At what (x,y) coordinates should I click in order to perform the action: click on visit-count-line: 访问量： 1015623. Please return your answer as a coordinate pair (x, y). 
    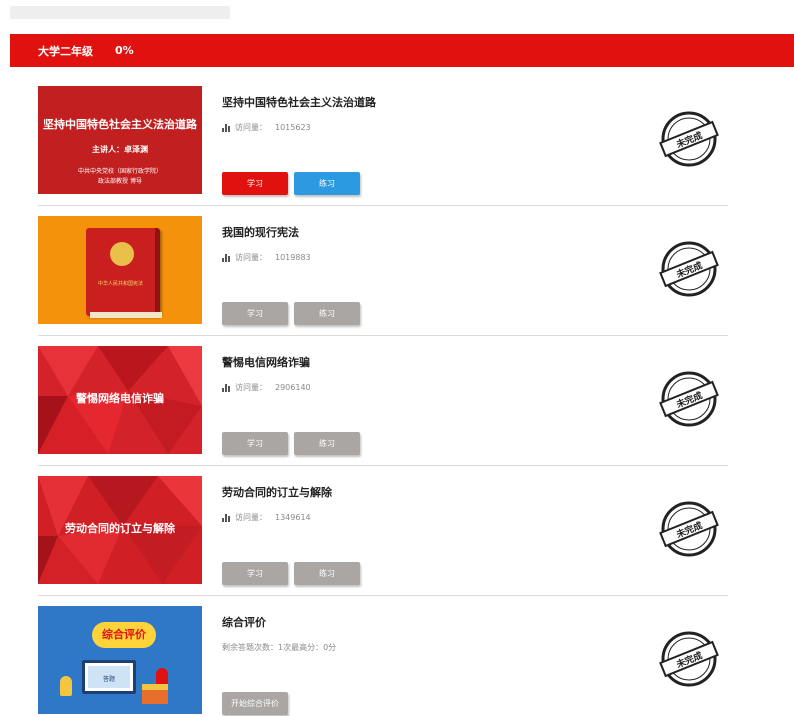
    Looking at the image, I should click on (266, 127).